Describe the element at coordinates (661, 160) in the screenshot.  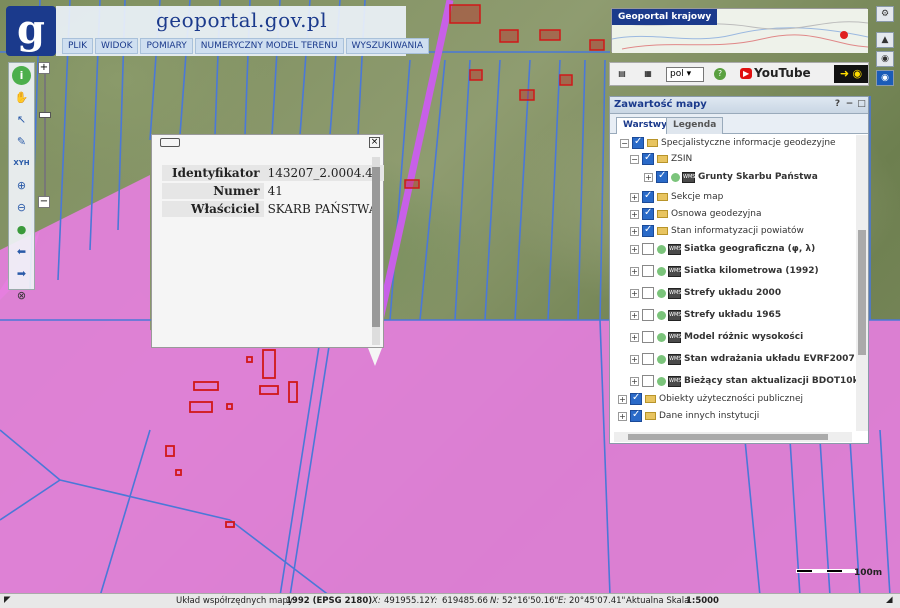
I see `layer-tree-item: − ZSIN` at that location.